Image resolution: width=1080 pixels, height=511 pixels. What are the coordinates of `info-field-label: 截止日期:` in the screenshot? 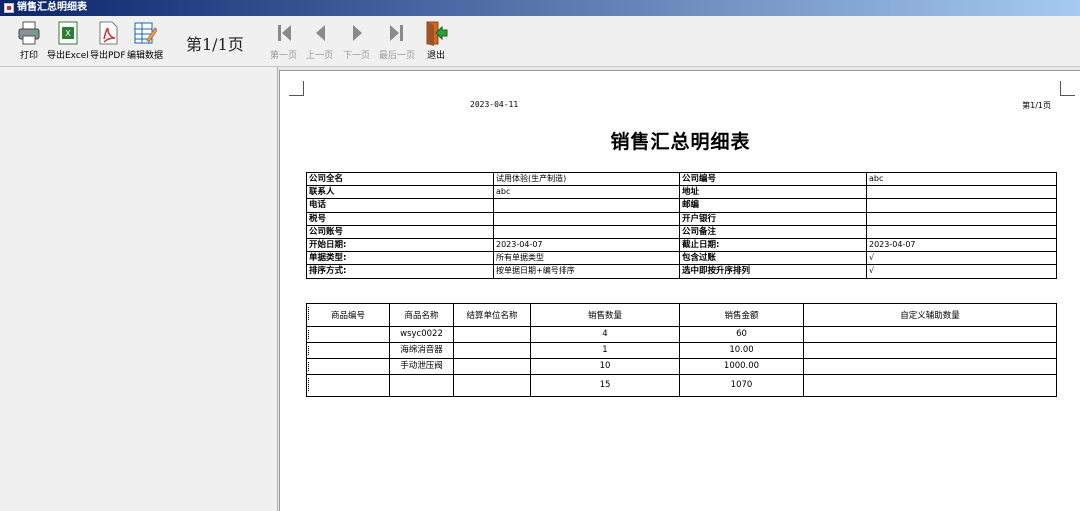 It's located at (773, 245).